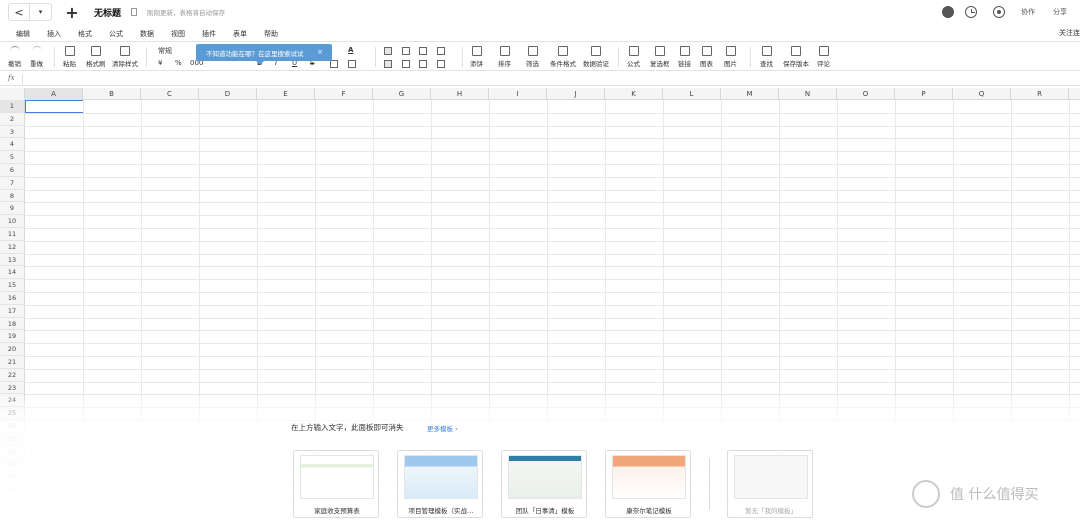  I want to click on row-header: 3, so click(12, 132).